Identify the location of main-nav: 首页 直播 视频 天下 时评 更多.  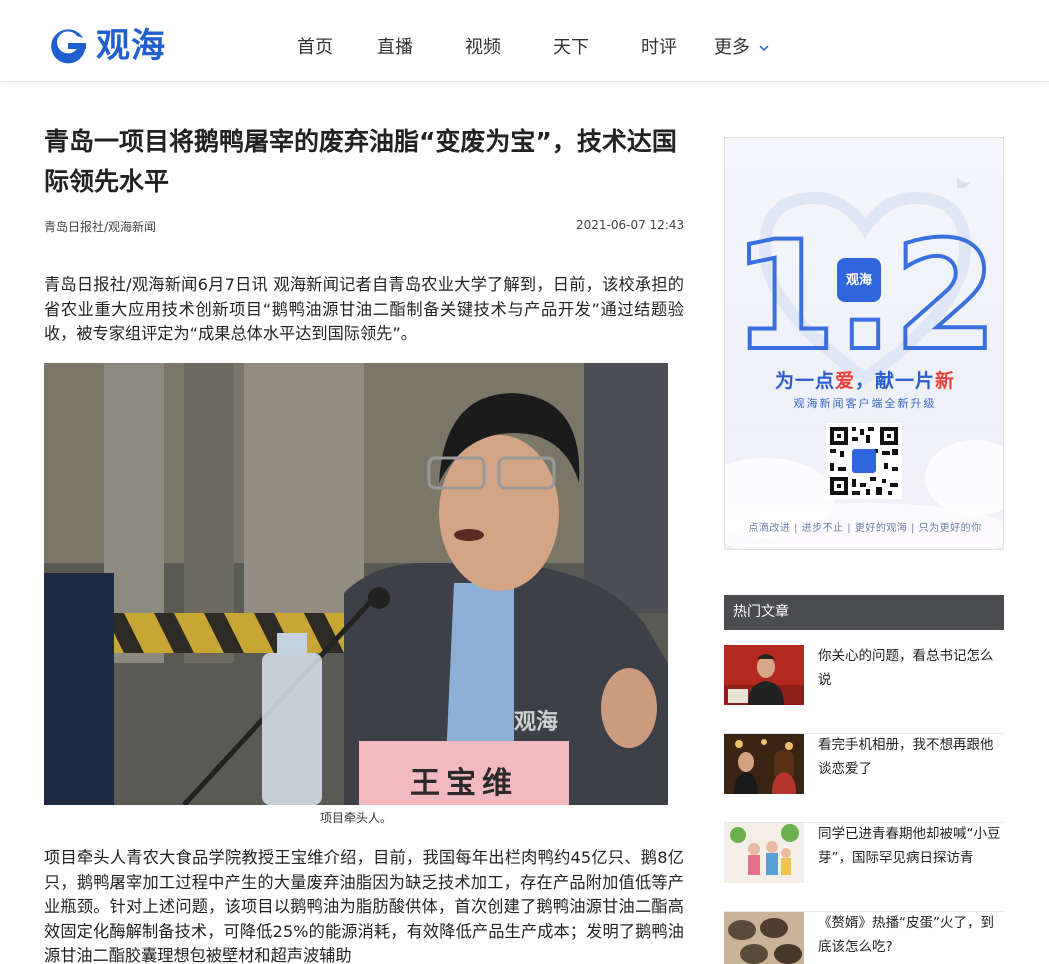
(531, 48).